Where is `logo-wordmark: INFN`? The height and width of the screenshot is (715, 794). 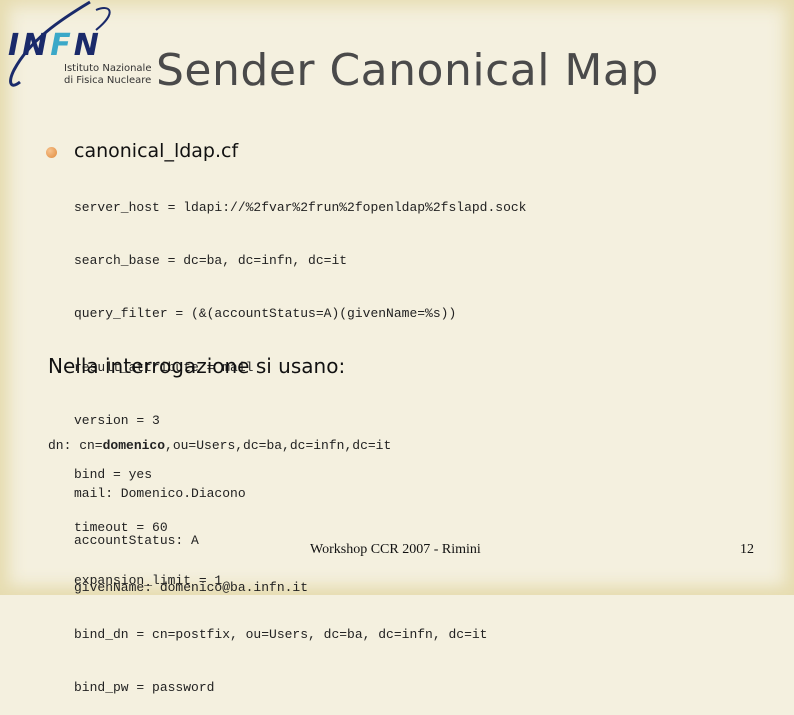 logo-wordmark: INFN is located at coordinates (55, 45).